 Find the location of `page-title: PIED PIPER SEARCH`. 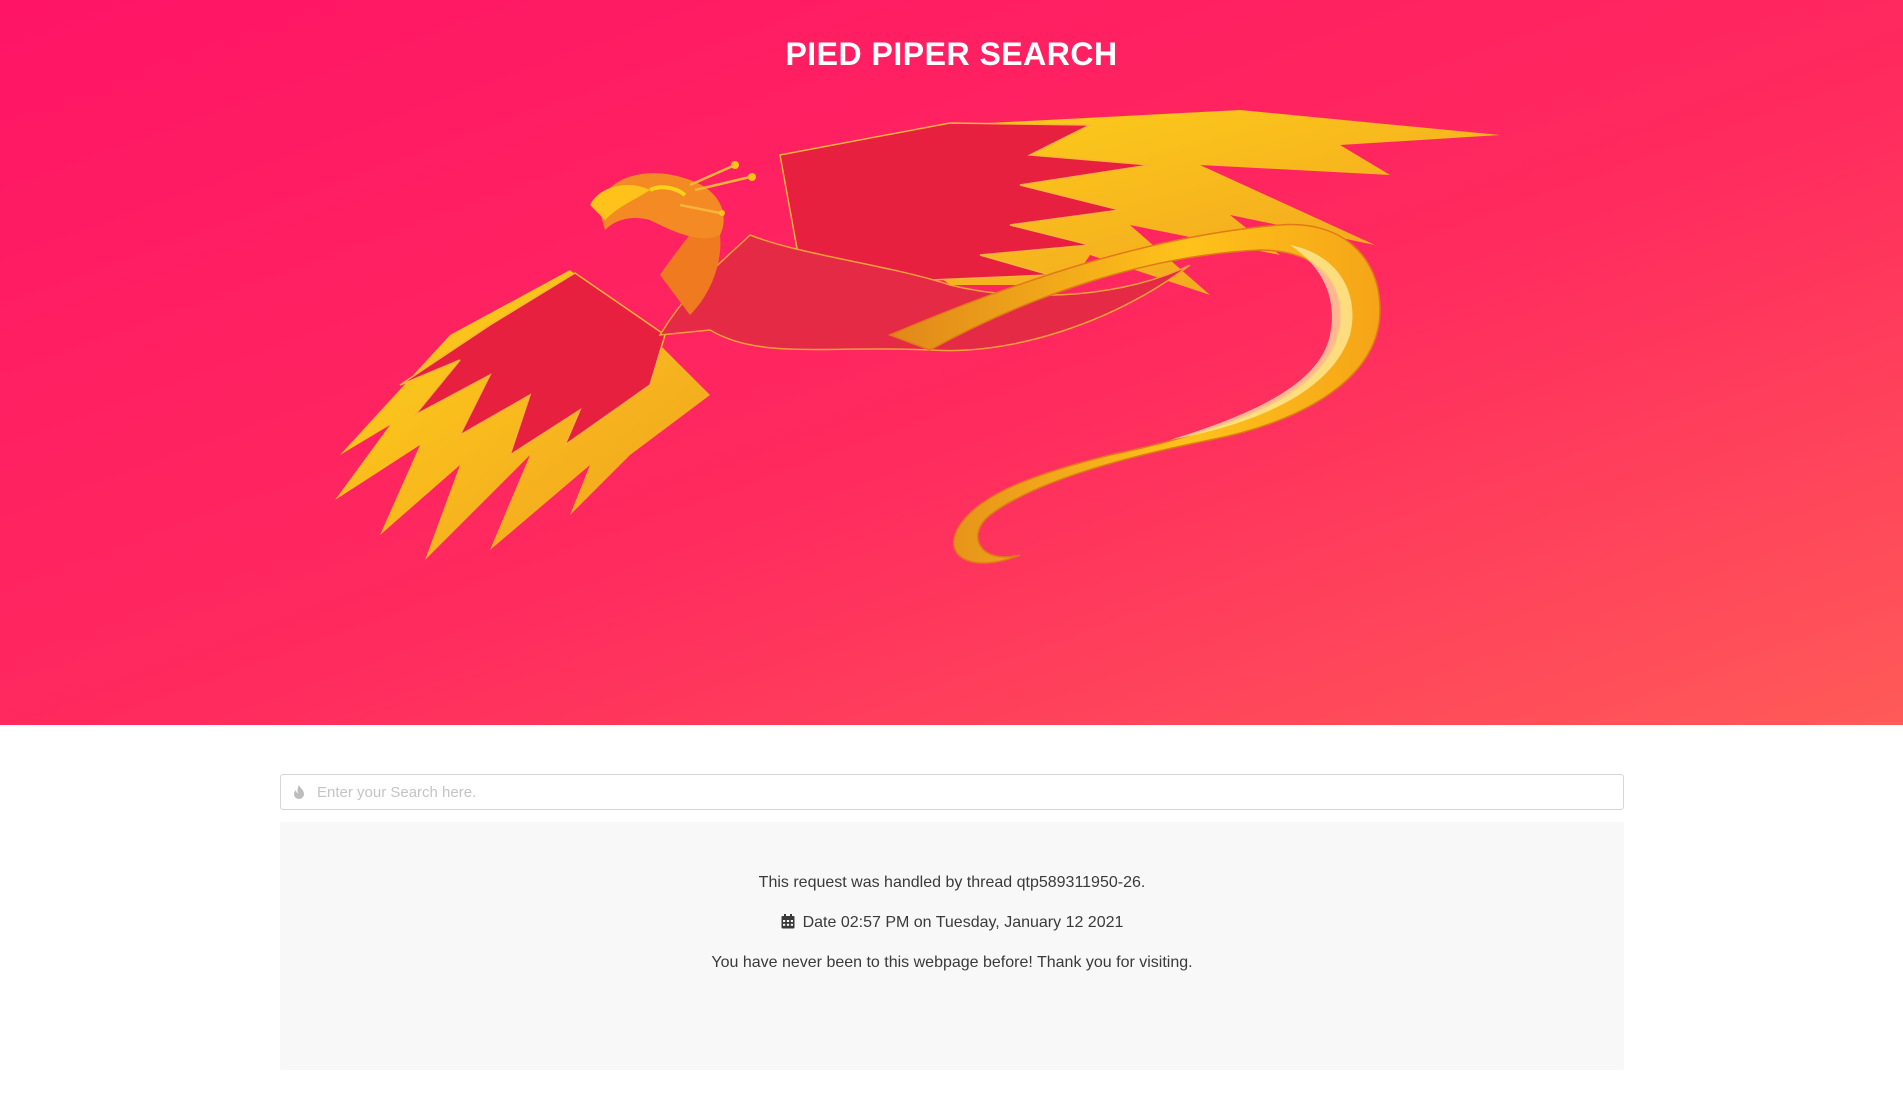

page-title: PIED PIPER SEARCH is located at coordinates (951, 54).